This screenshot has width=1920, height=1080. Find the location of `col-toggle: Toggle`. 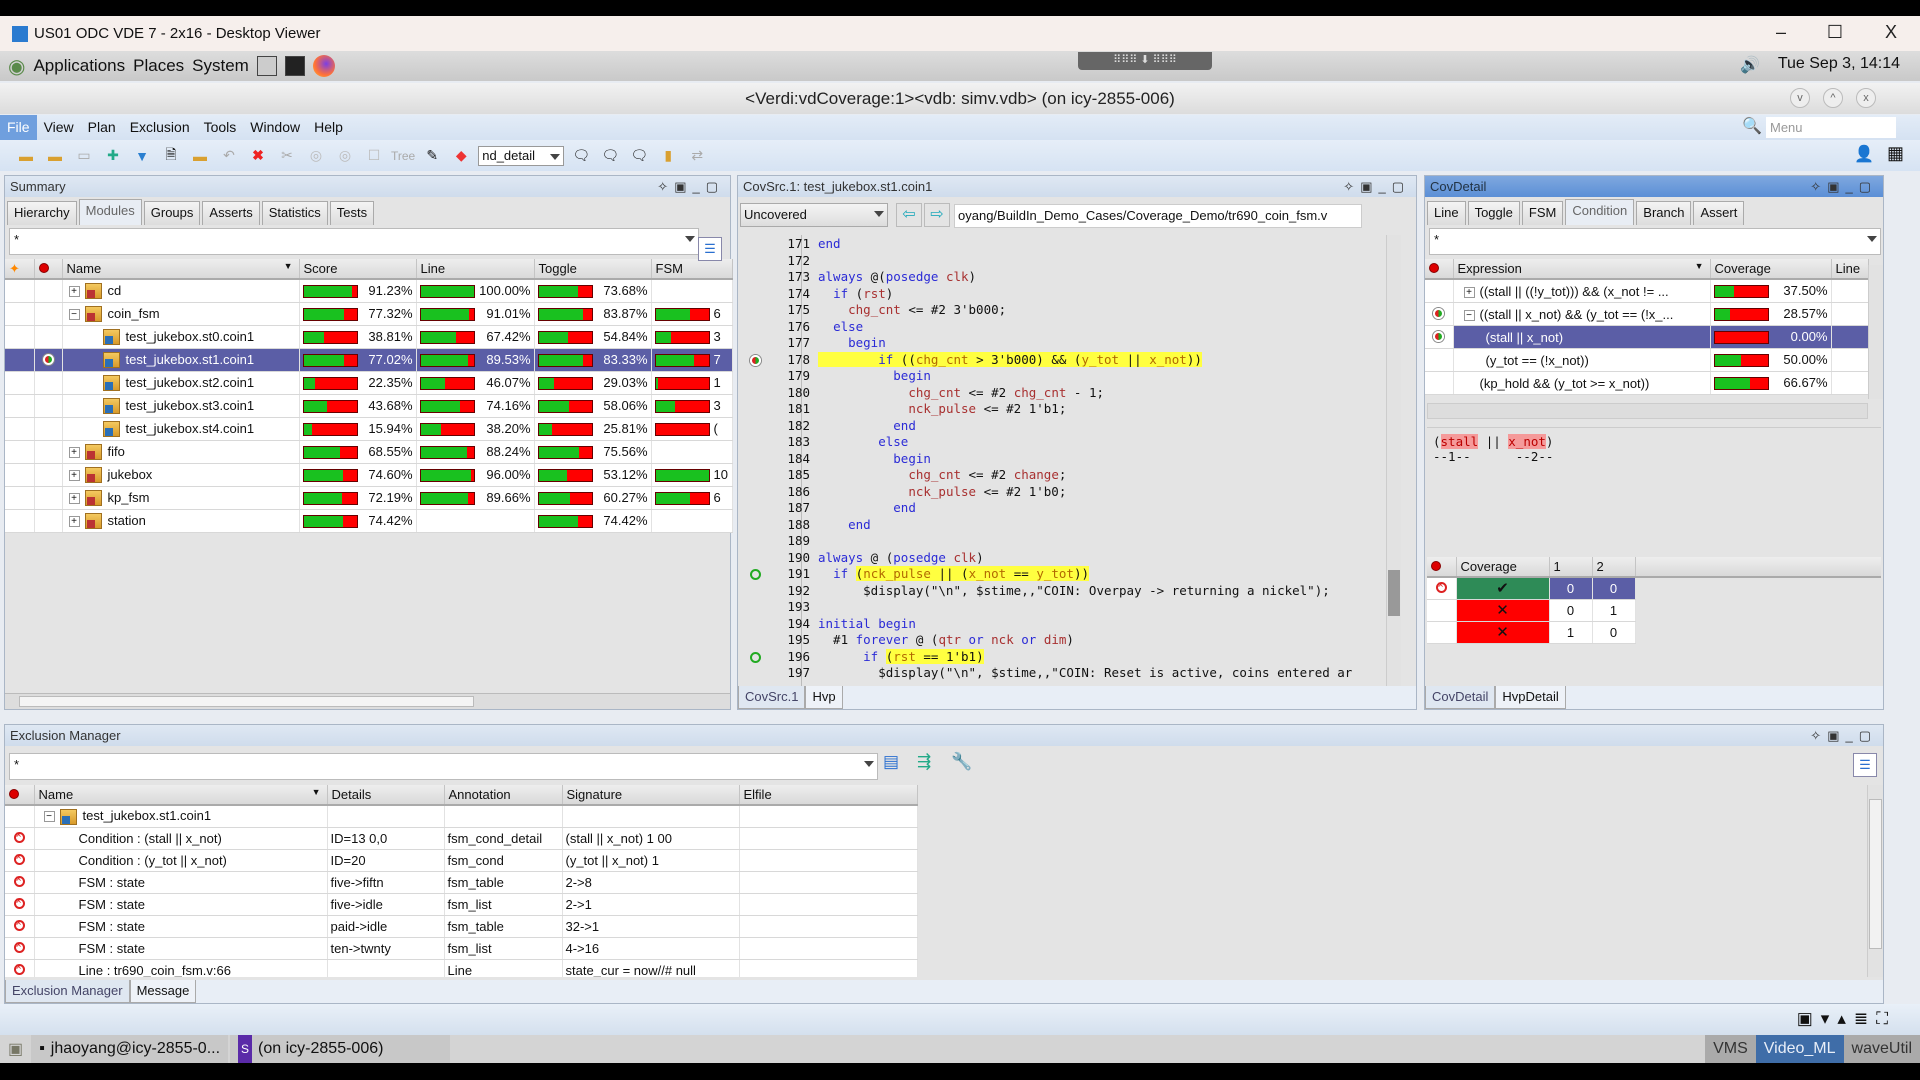

col-toggle: Toggle is located at coordinates (593, 269).